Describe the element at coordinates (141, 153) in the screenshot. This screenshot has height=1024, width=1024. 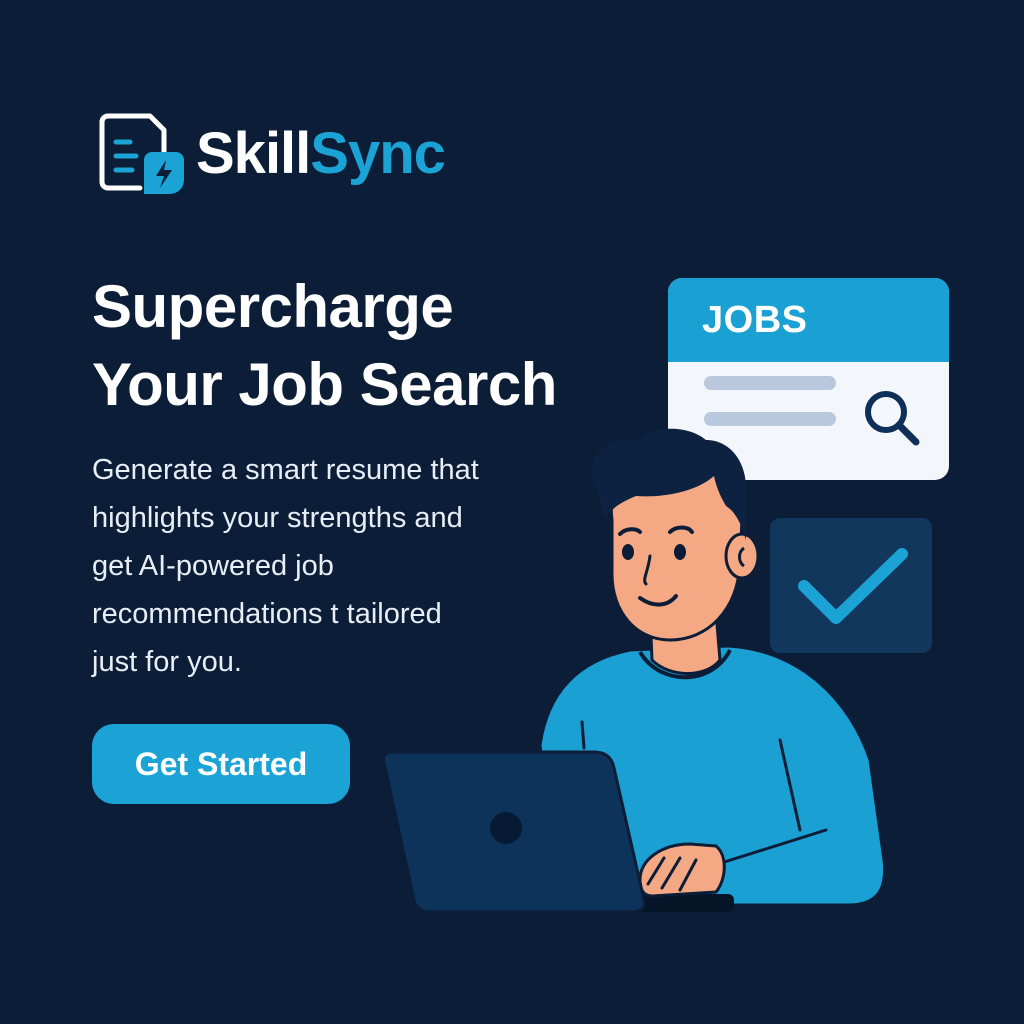
I see `document-bolt-icon` at that location.